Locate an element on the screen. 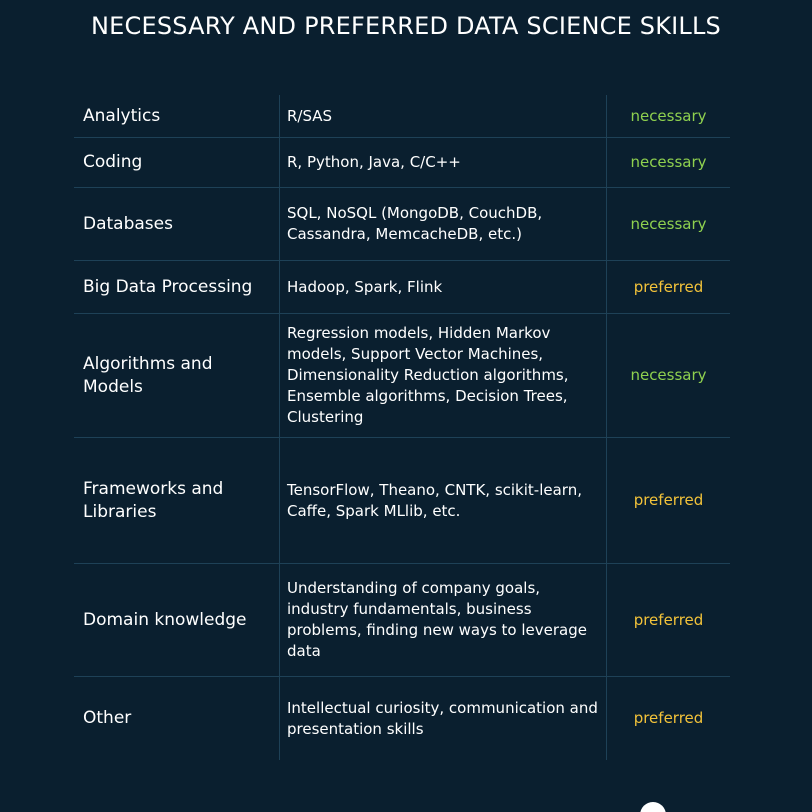  skill-name: Big Data Processing is located at coordinates (168, 286).